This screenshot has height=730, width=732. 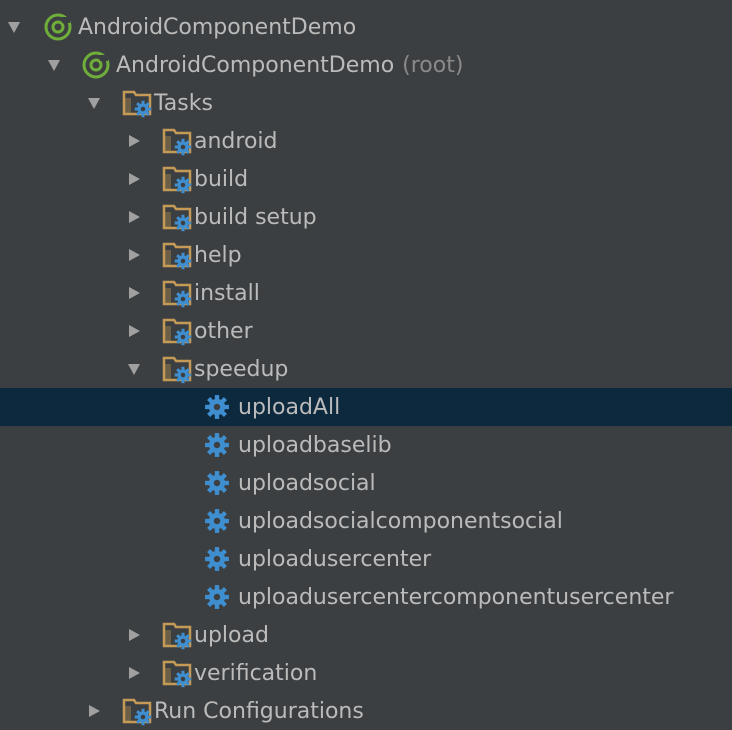 What do you see at coordinates (335, 559) in the screenshot?
I see `task-label: uploadusercenter` at bounding box center [335, 559].